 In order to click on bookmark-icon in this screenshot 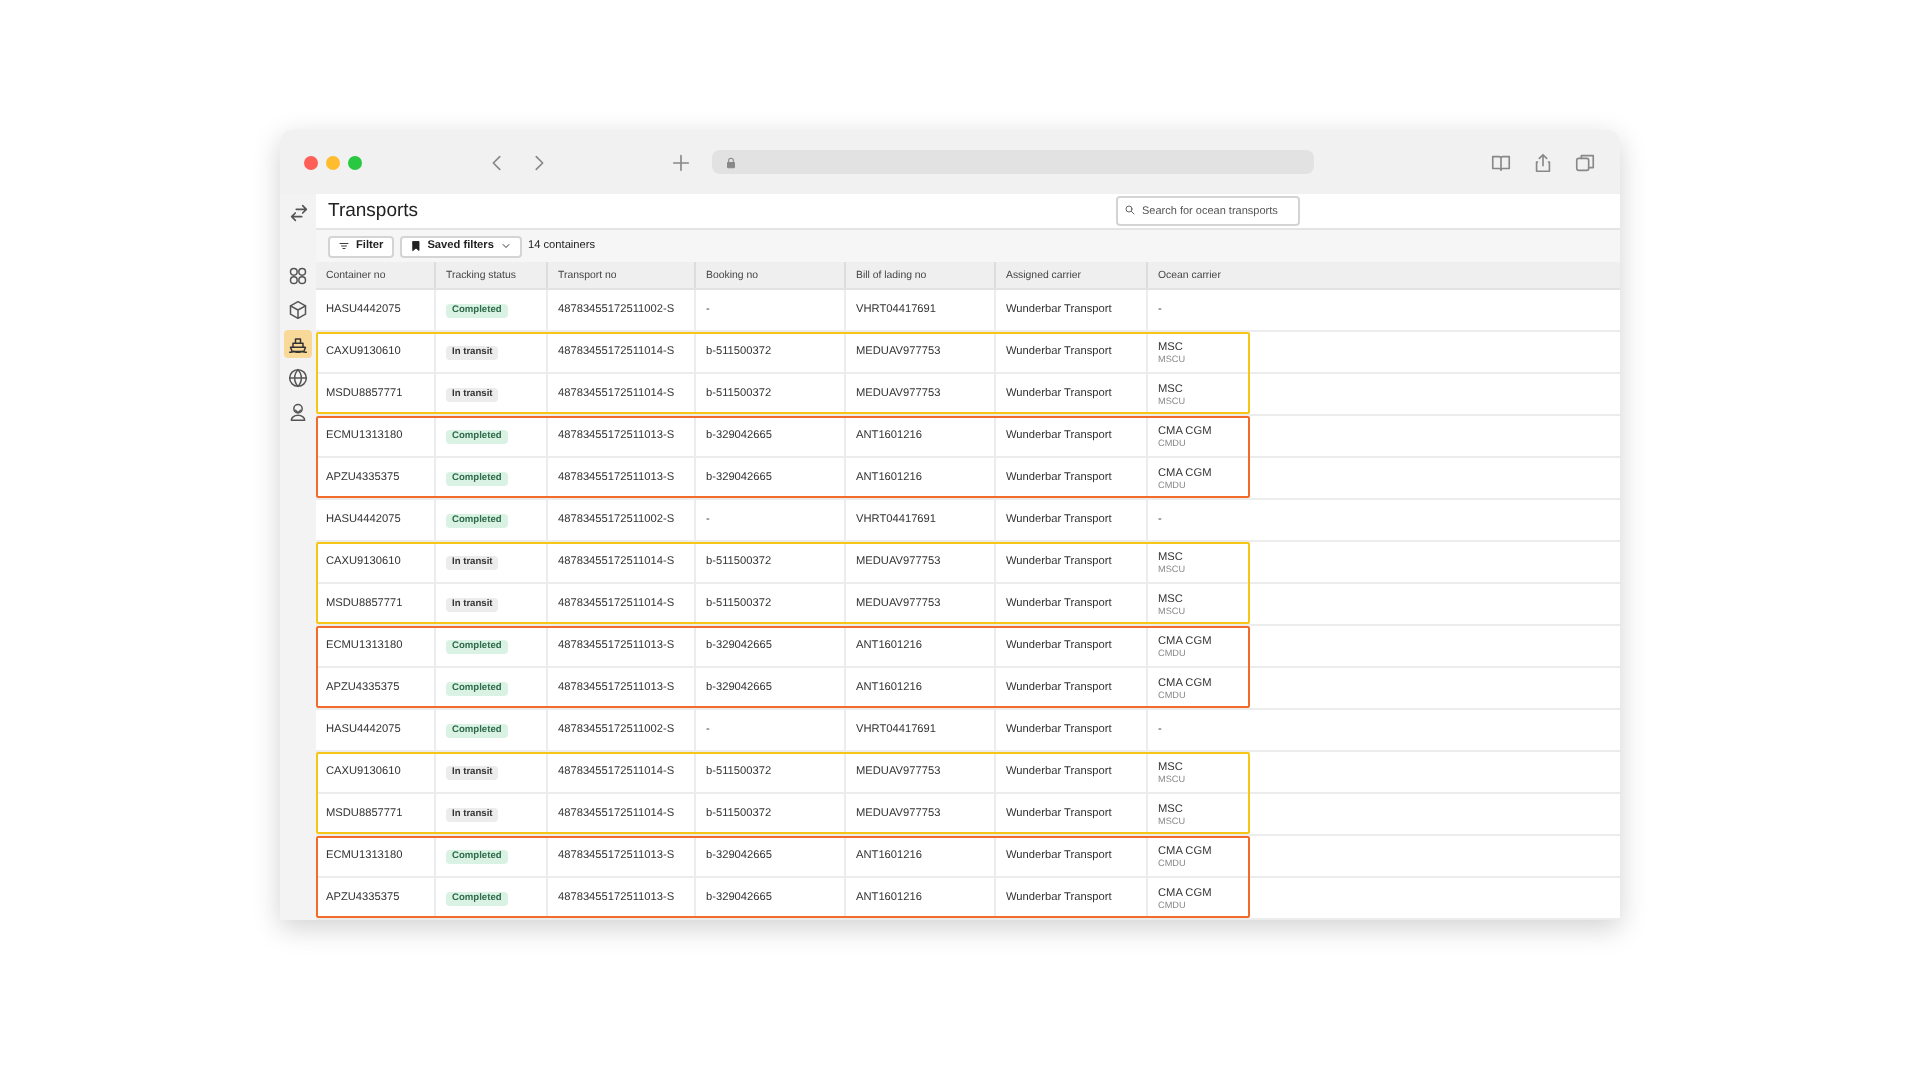, I will do `click(415, 246)`.